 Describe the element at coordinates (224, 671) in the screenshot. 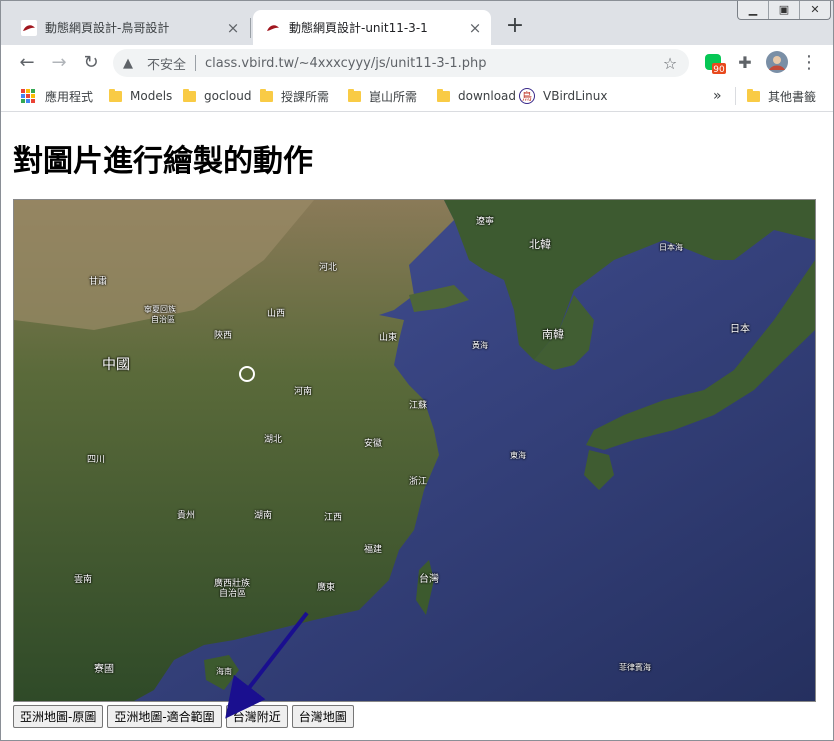

I see `map-label: 海南` at that location.